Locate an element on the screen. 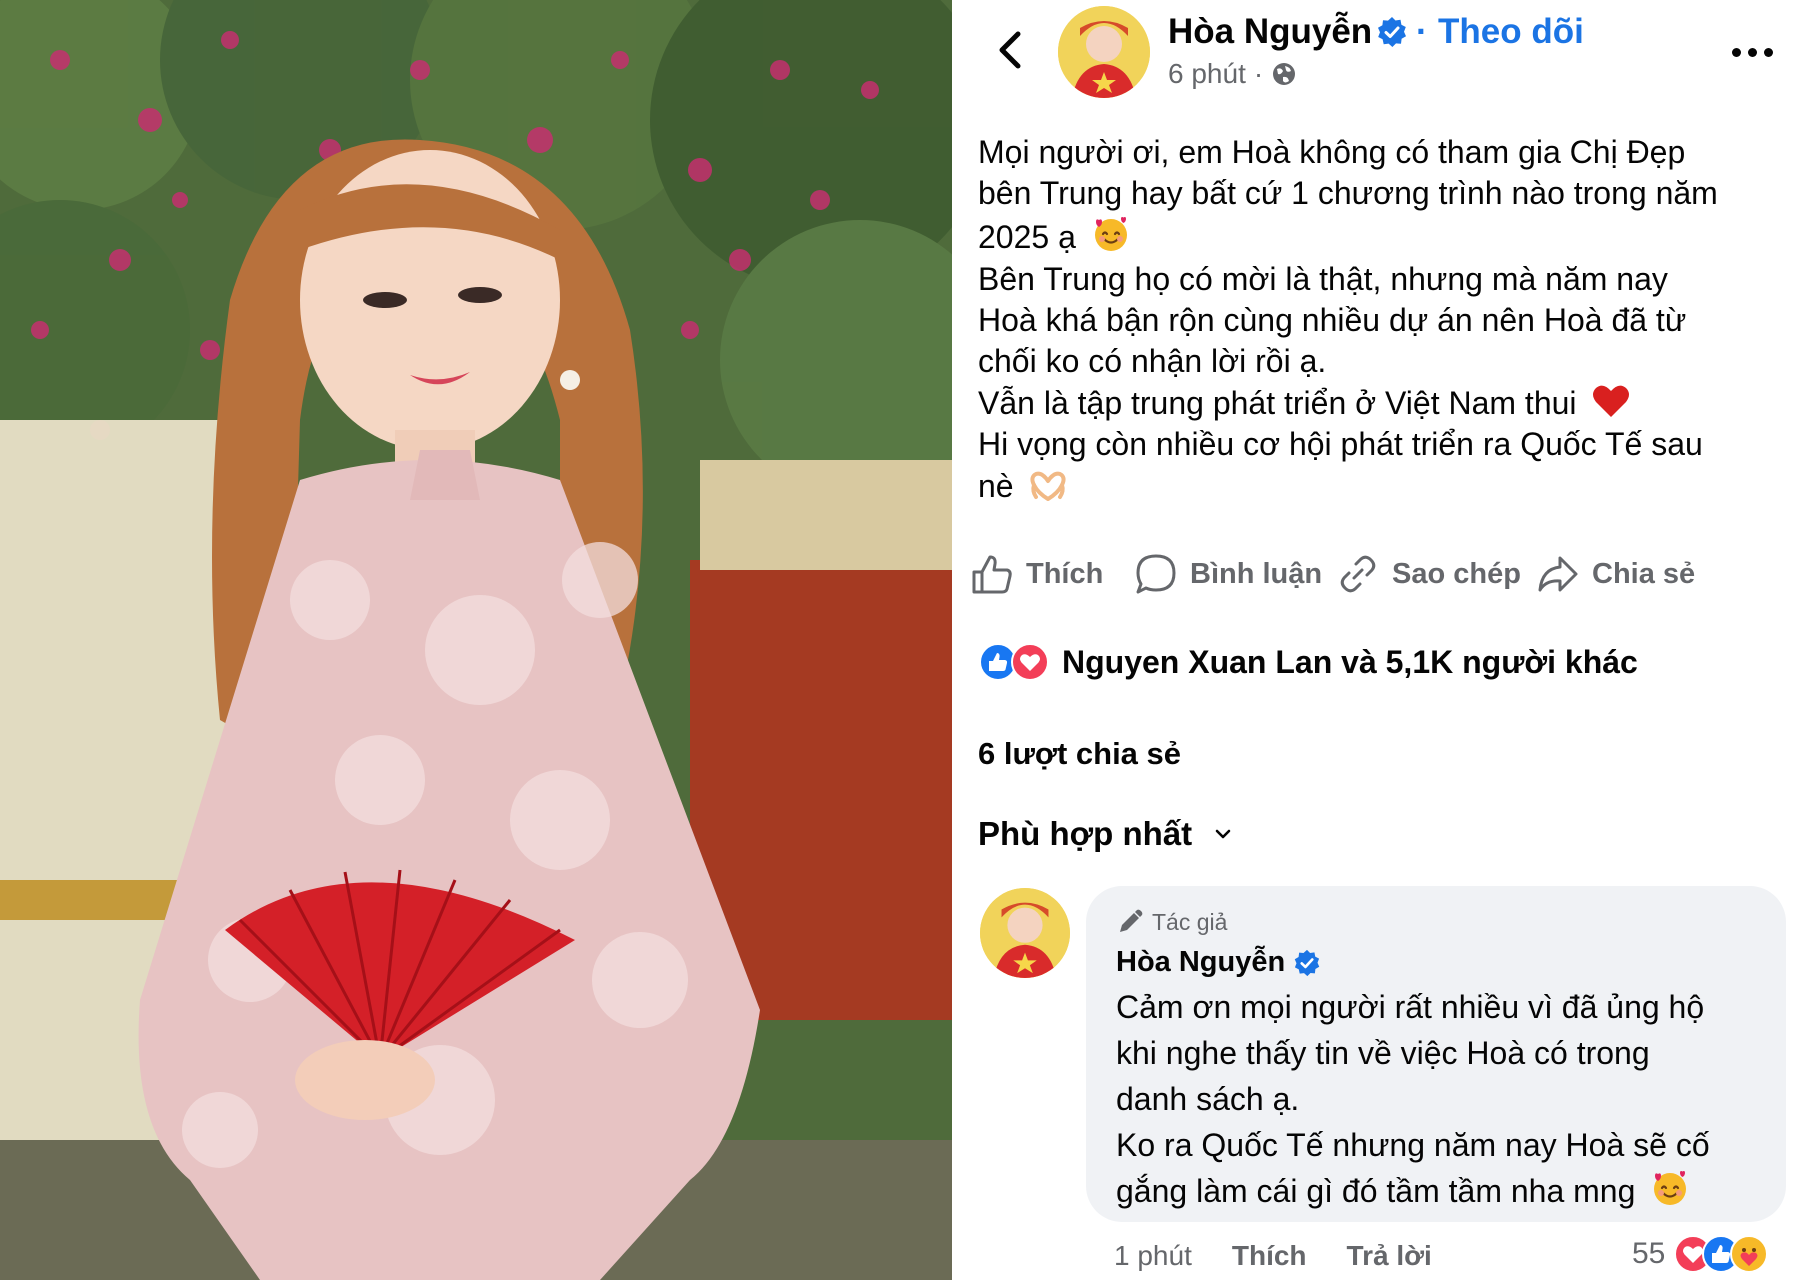  comment-icon is located at coordinates (1156, 574).